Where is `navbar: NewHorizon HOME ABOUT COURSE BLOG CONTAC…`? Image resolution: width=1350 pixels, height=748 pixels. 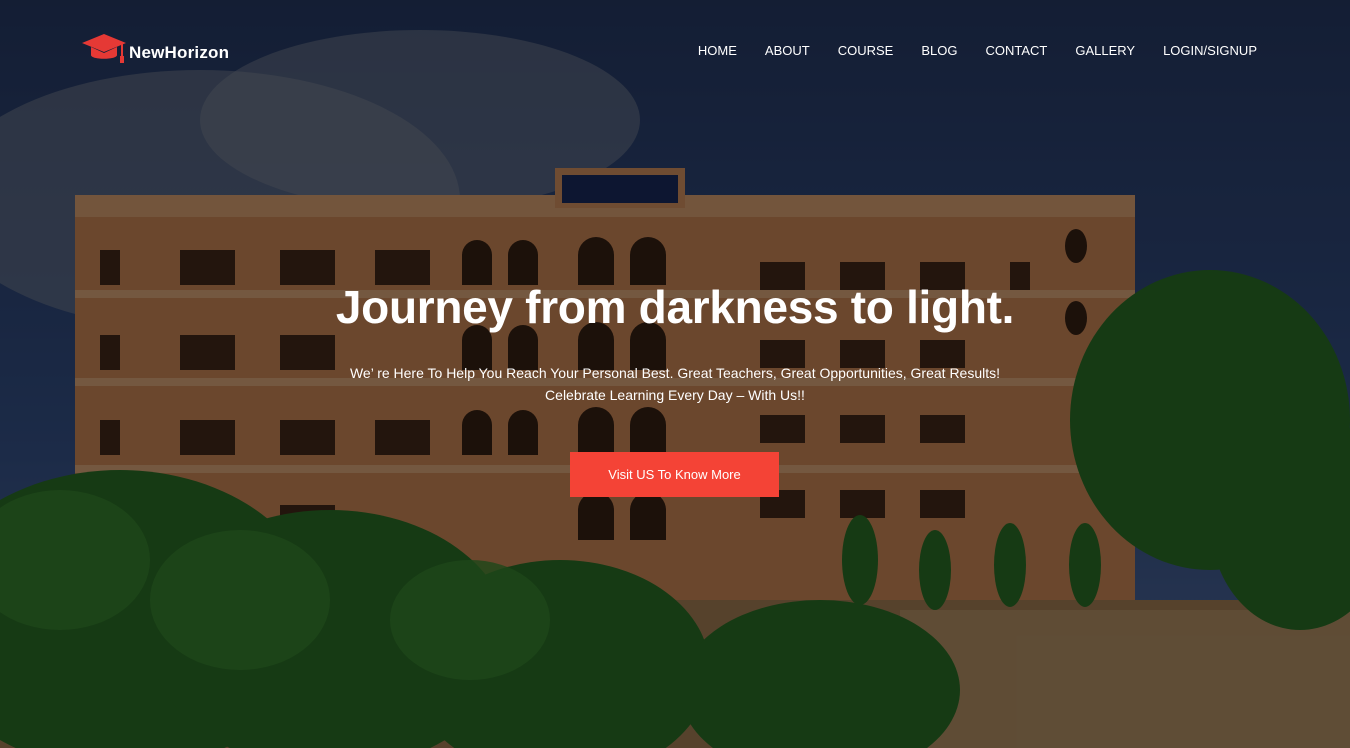
navbar: NewHorizon HOME ABOUT COURSE BLOG CONTAC… is located at coordinates (675, 50).